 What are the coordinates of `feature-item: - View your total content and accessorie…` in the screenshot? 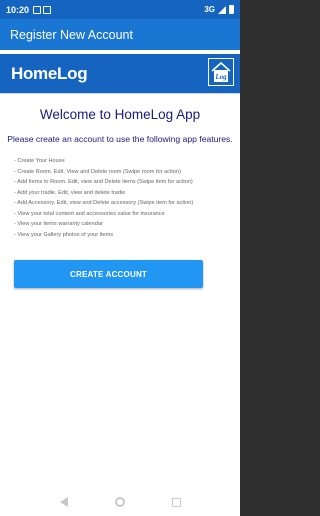 It's located at (89, 213).